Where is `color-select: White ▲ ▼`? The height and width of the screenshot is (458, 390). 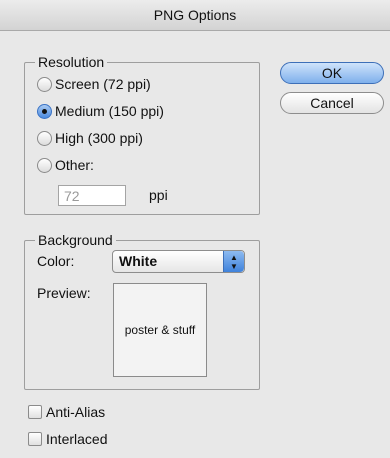
color-select: White ▲ ▼ is located at coordinates (178, 261).